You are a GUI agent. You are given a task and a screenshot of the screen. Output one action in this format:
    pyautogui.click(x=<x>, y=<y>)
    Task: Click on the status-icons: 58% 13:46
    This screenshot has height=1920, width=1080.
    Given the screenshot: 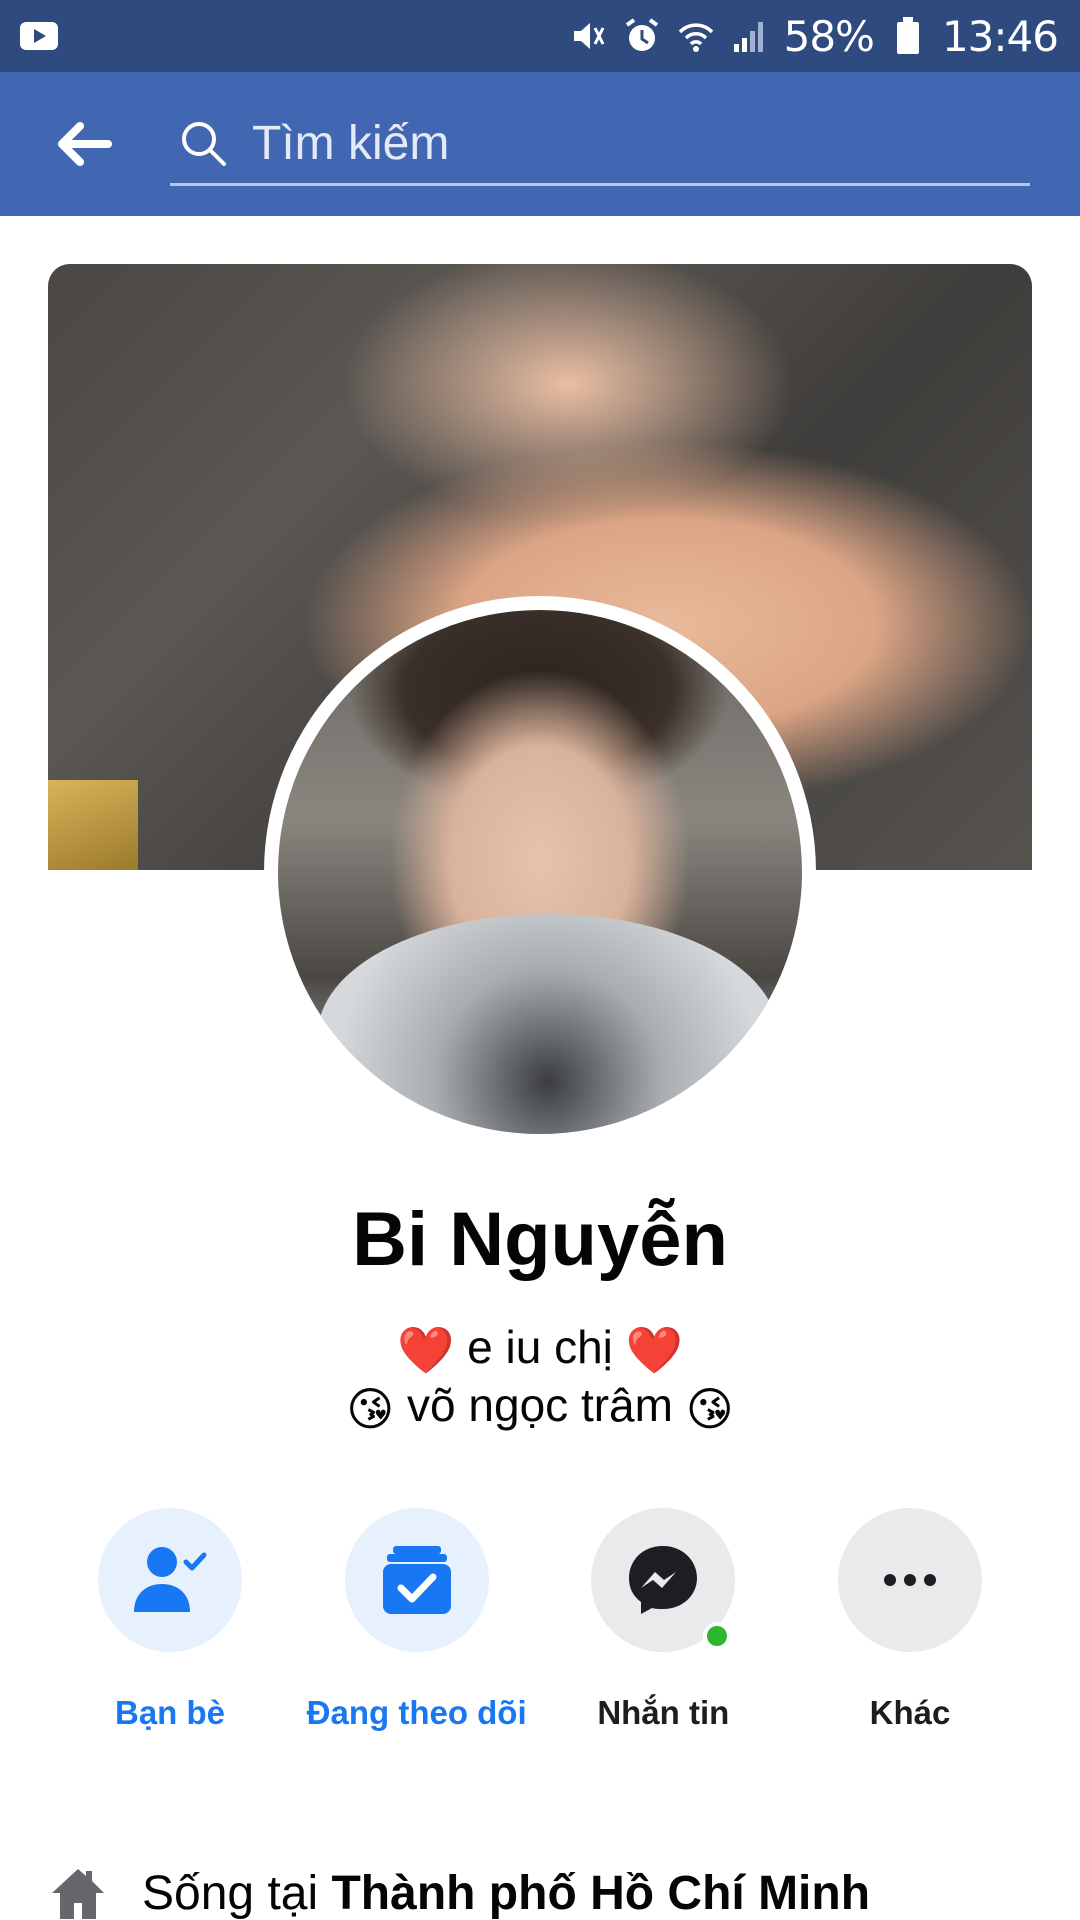 What is the action you would take?
    pyautogui.click(x=813, y=36)
    